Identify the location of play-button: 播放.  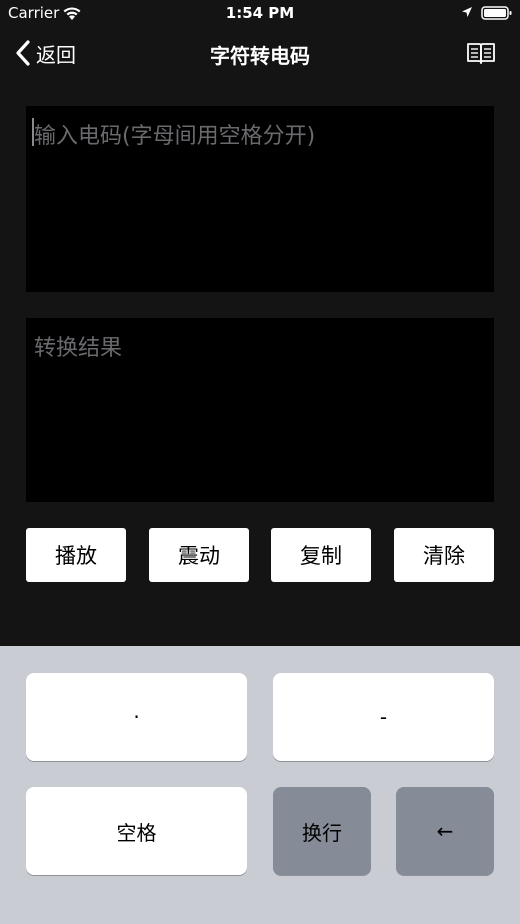
(76, 555).